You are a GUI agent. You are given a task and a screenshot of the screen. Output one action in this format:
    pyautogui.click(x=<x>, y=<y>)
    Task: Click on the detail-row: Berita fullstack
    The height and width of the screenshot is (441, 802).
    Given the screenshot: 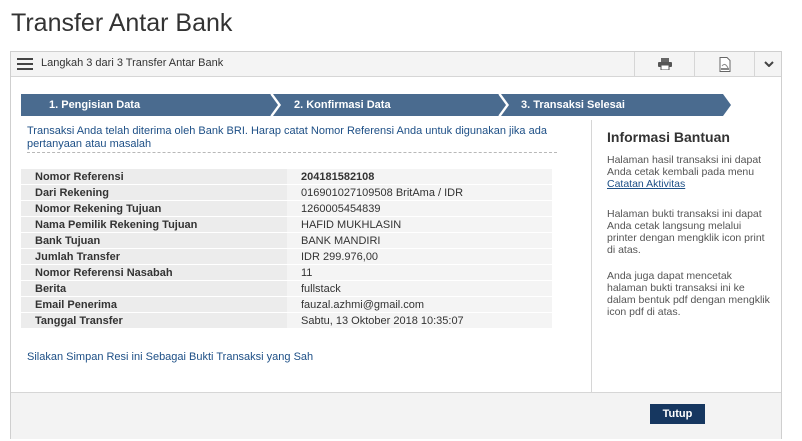 What is the action you would take?
    pyautogui.click(x=286, y=288)
    